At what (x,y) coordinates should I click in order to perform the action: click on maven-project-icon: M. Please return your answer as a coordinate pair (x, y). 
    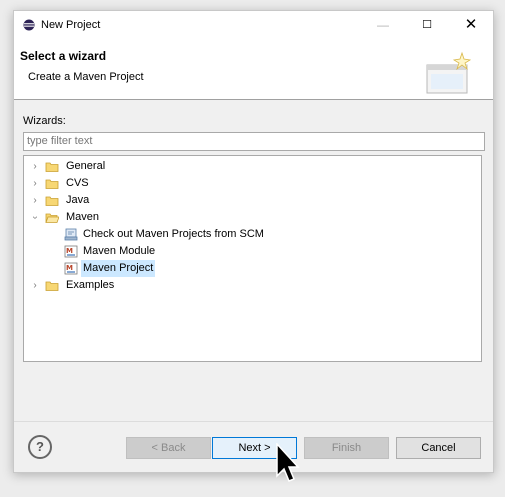
    Looking at the image, I should click on (71, 268).